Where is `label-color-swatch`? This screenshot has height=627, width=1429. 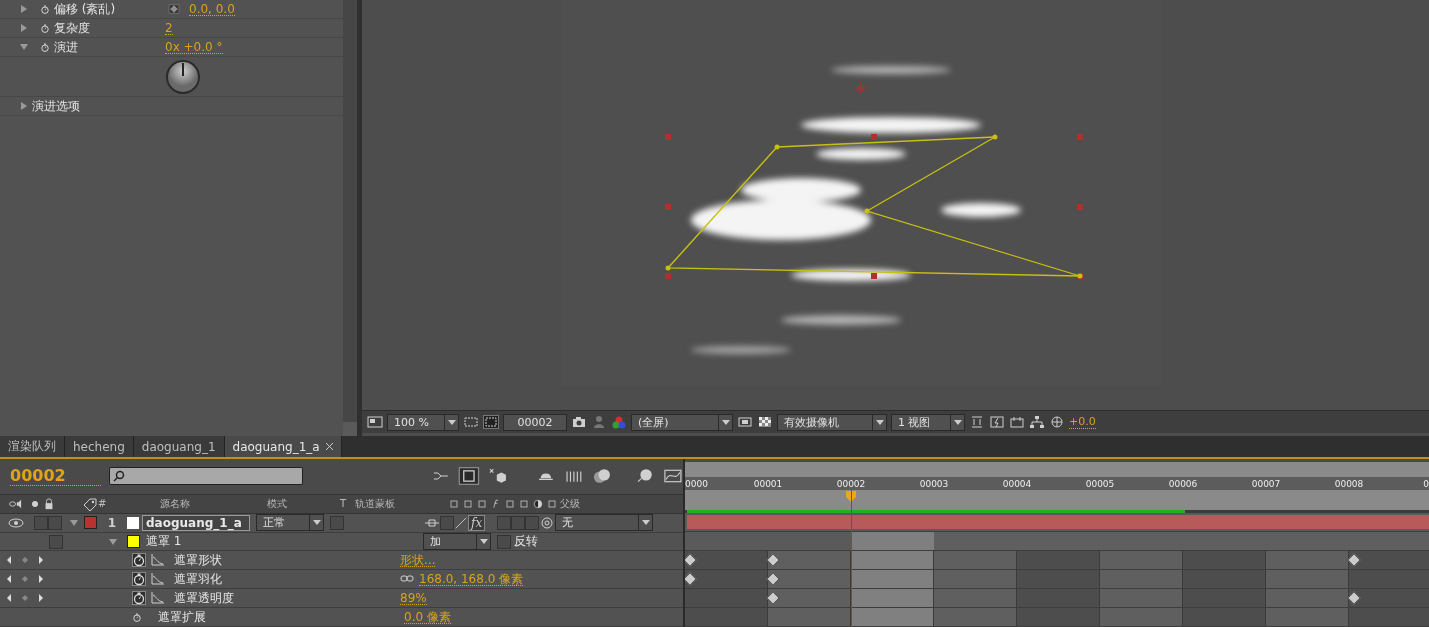
label-color-swatch is located at coordinates (90, 523).